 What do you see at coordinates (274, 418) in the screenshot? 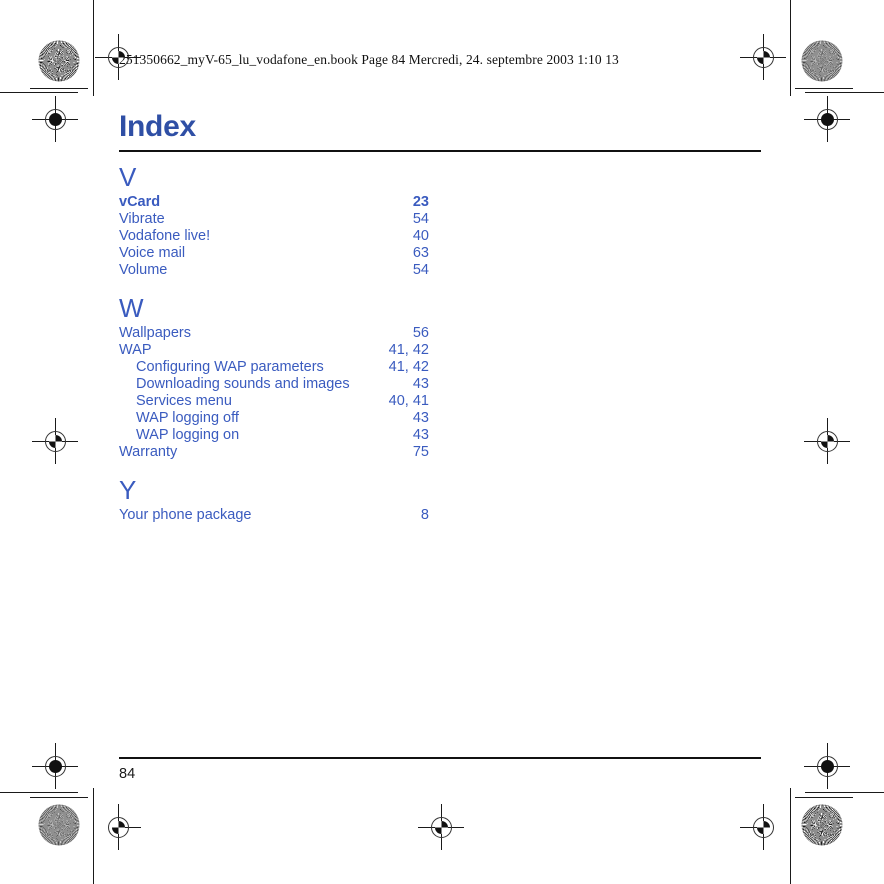
I see `index-entry: WAP logging off 43` at bounding box center [274, 418].